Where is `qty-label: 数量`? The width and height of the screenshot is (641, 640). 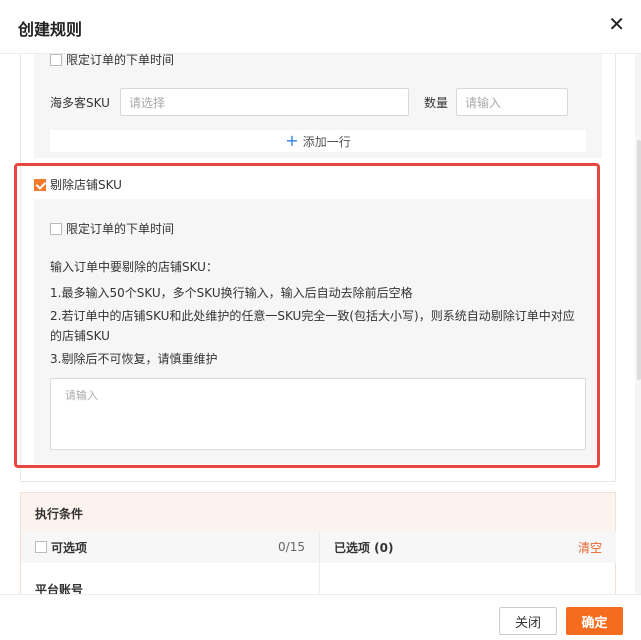 qty-label: 数量 is located at coordinates (436, 103).